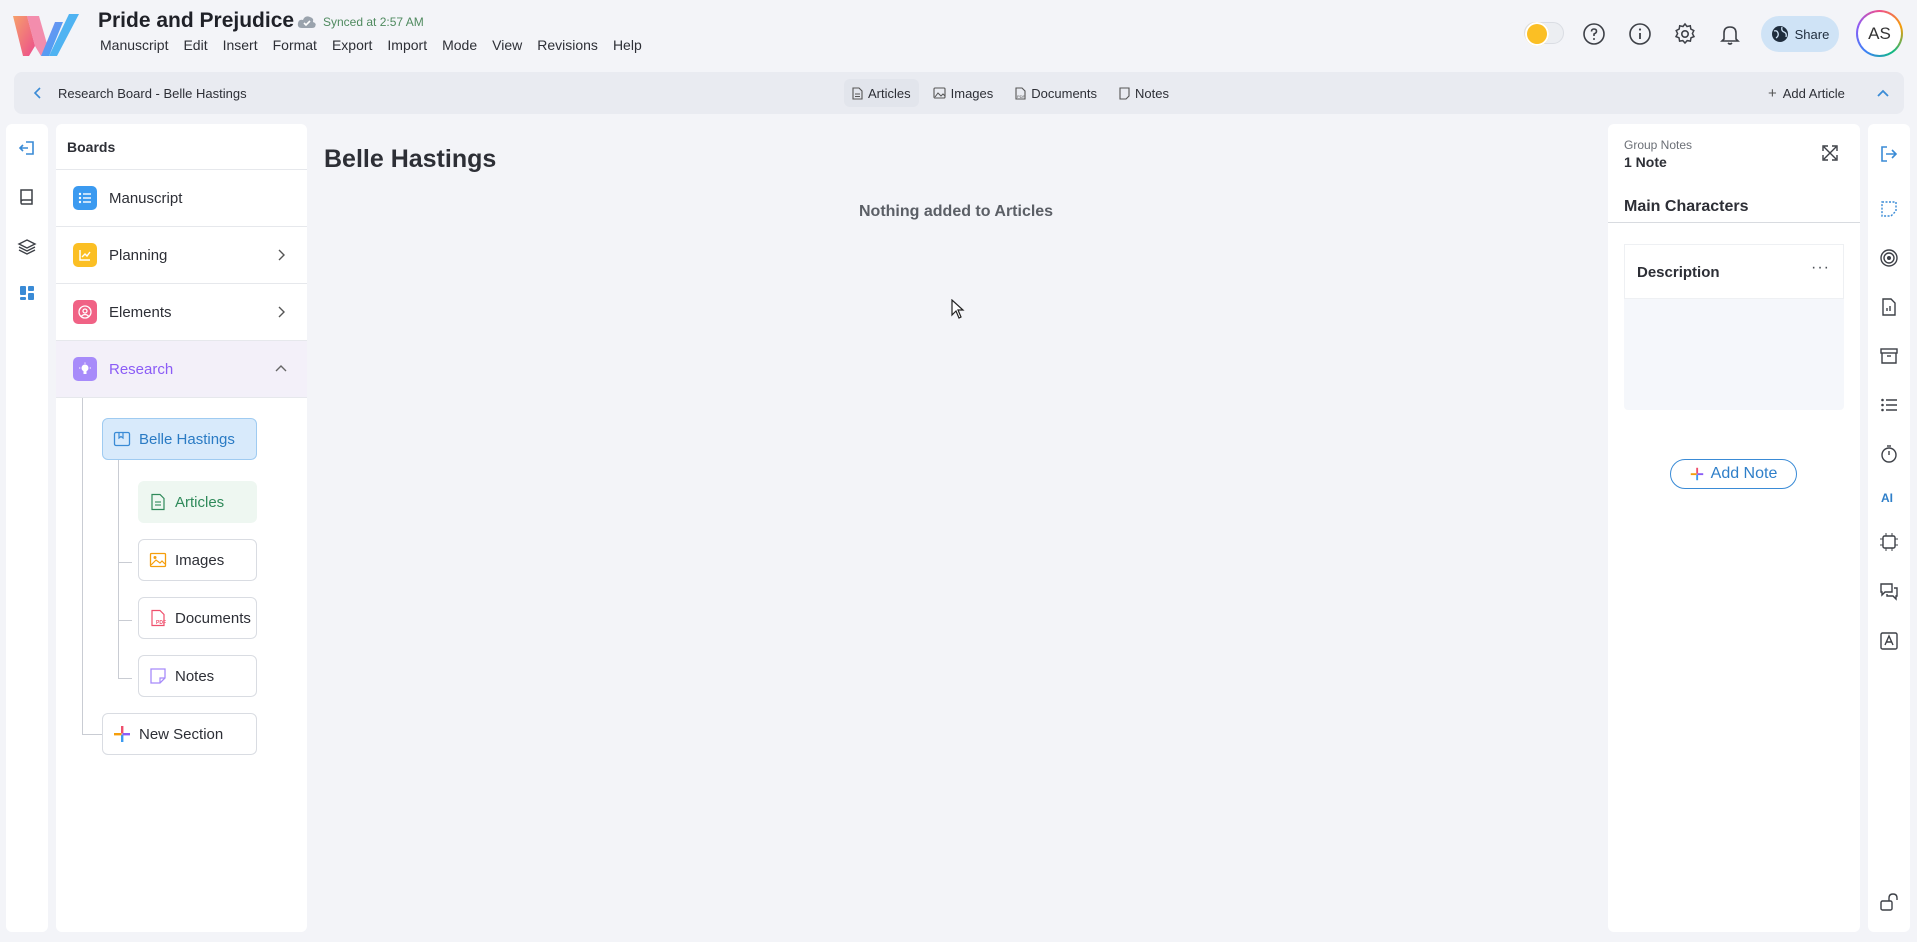 The image size is (1917, 942). I want to click on add-note-button: Add Note, so click(1733, 474).